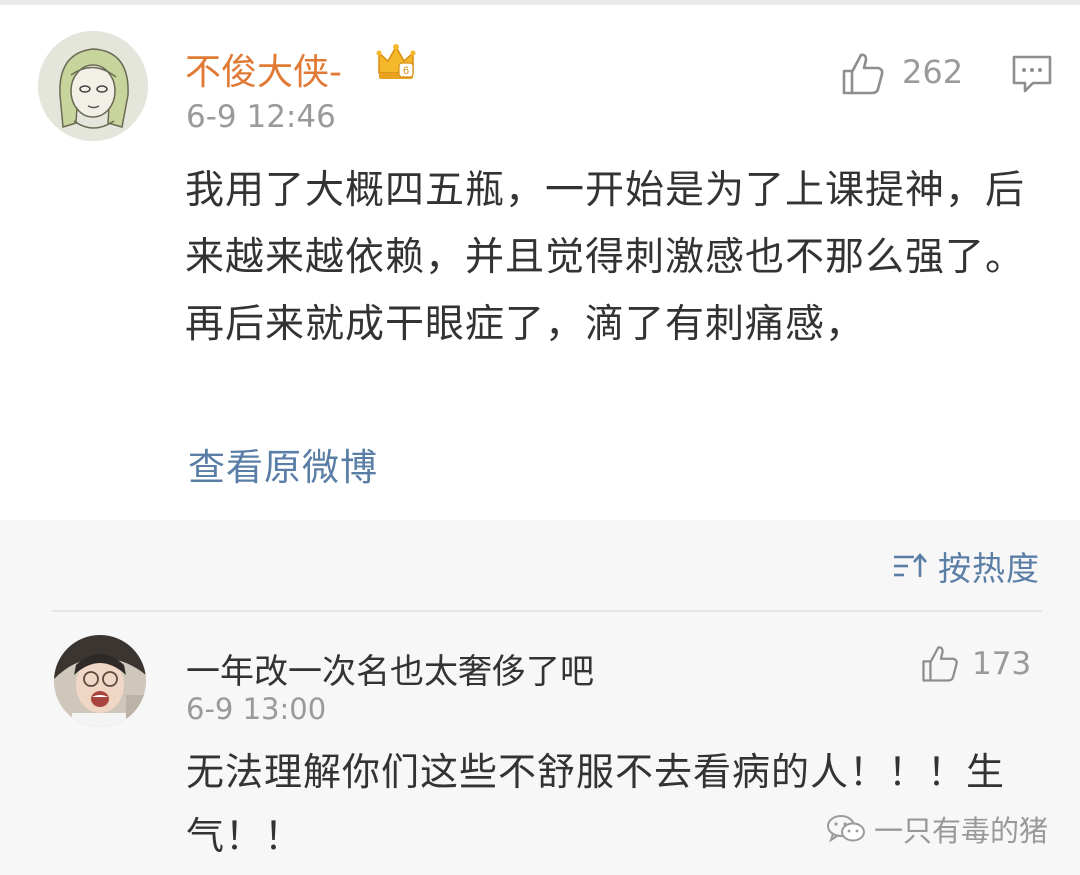  What do you see at coordinates (547, 611) in the screenshot?
I see `divider` at bounding box center [547, 611].